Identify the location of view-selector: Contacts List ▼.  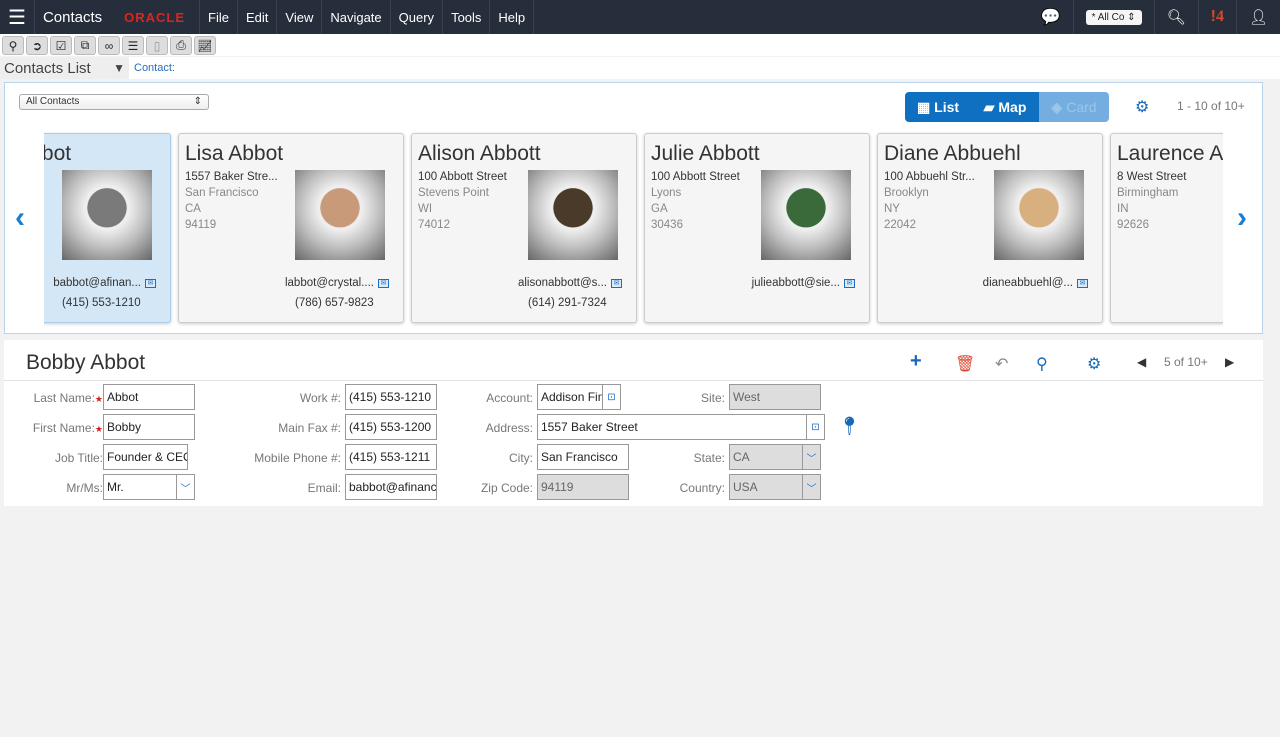
(64, 68).